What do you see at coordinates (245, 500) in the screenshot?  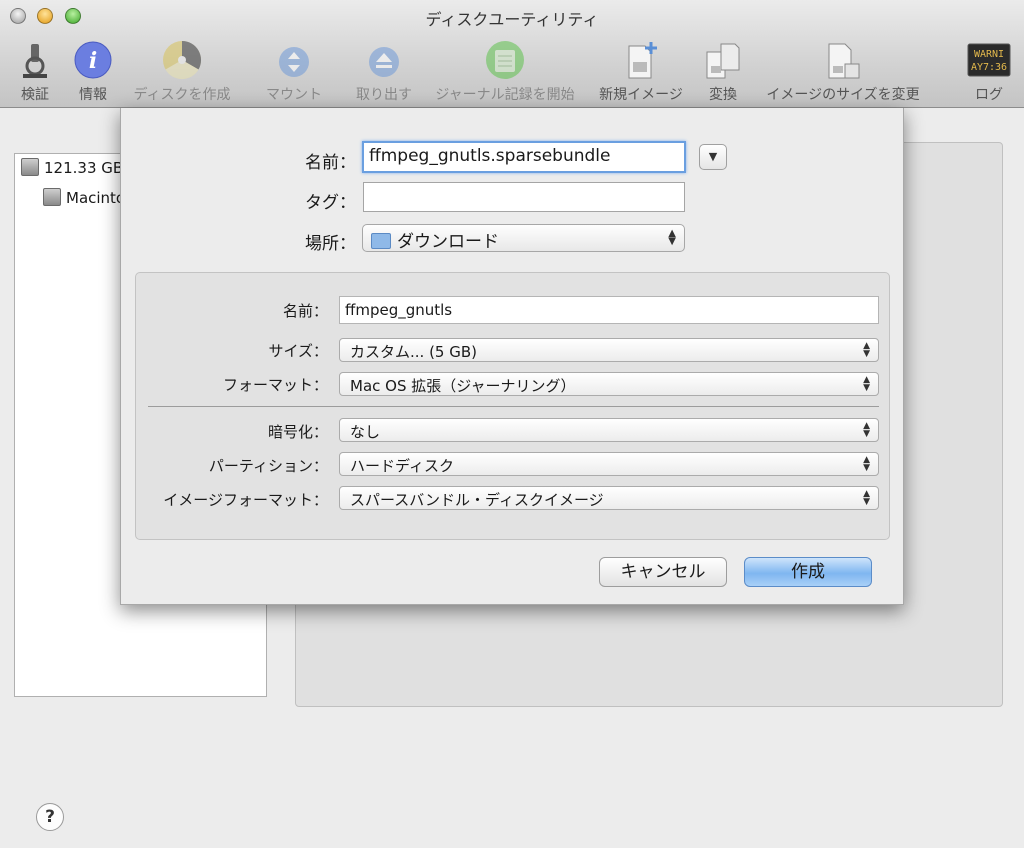 I see `image-format-label: イメージフォーマット：` at bounding box center [245, 500].